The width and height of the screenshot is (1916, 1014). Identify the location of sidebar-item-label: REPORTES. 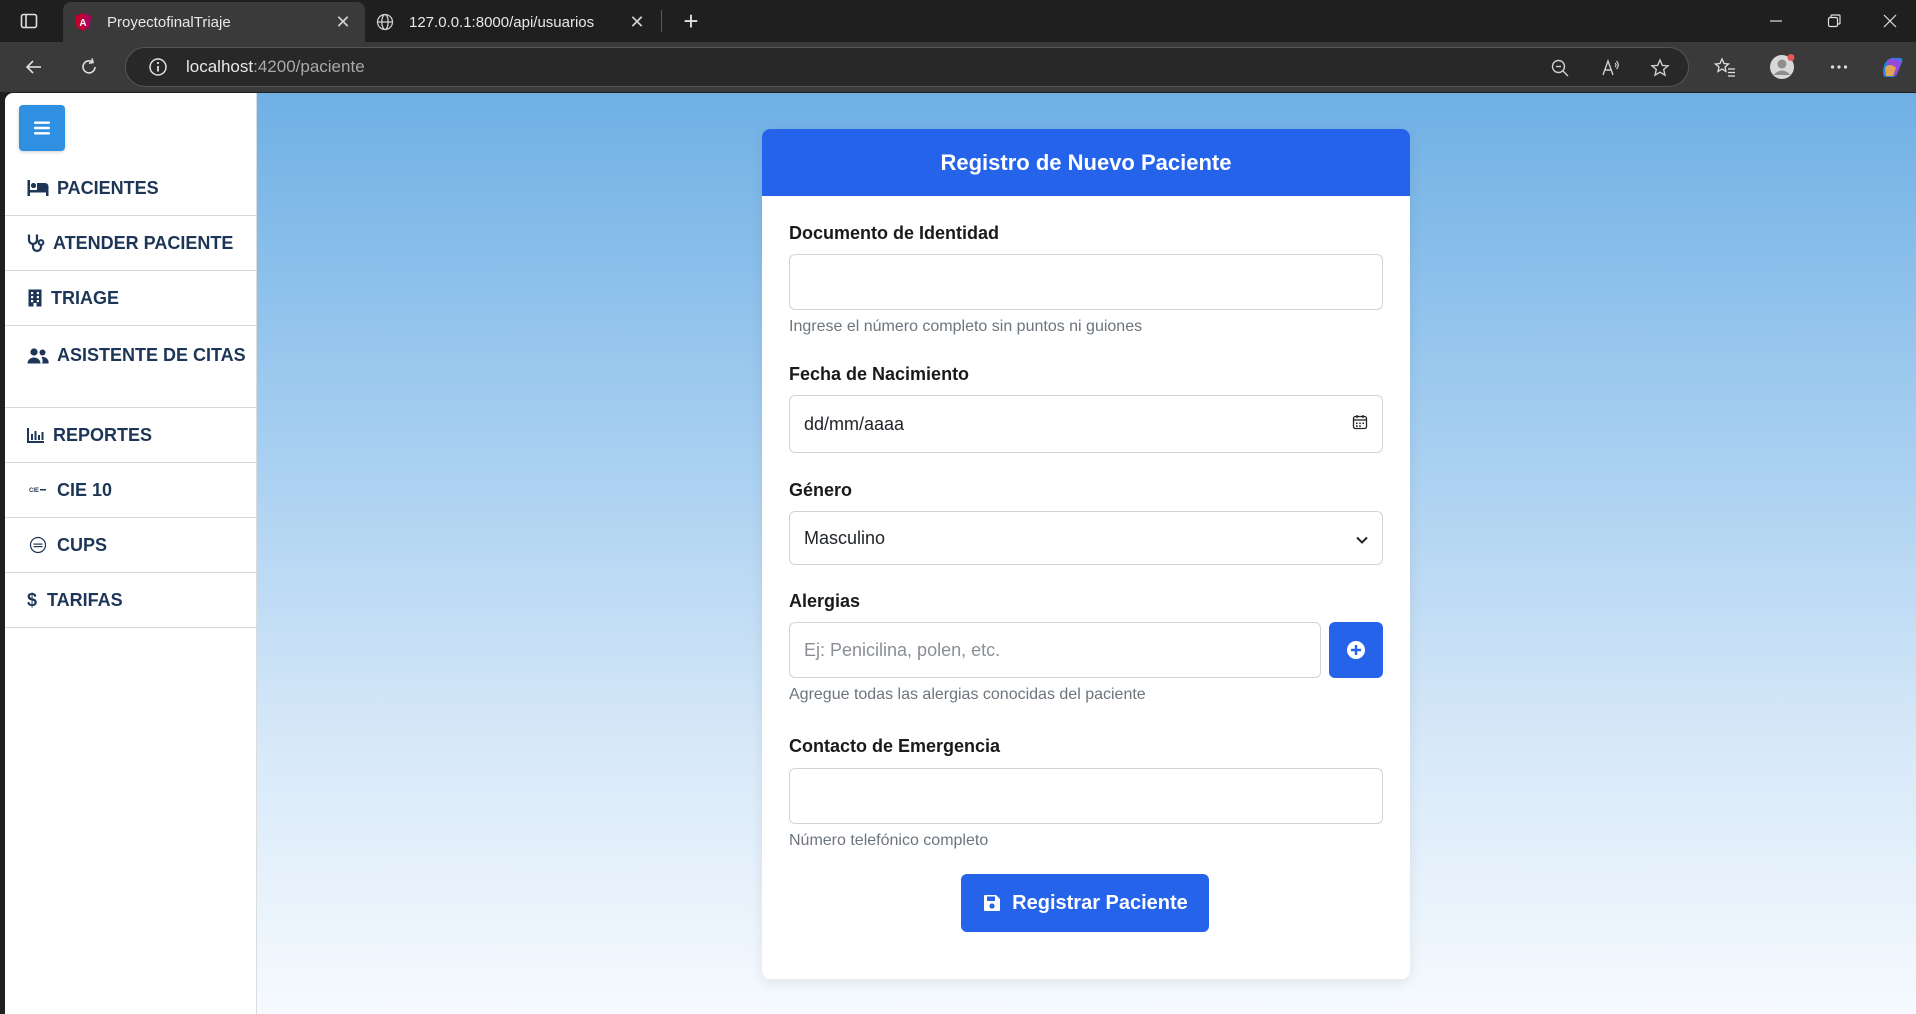
(103, 434).